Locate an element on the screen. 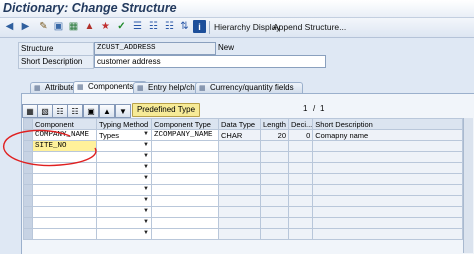  column-header: Component Type is located at coordinates (185, 124).